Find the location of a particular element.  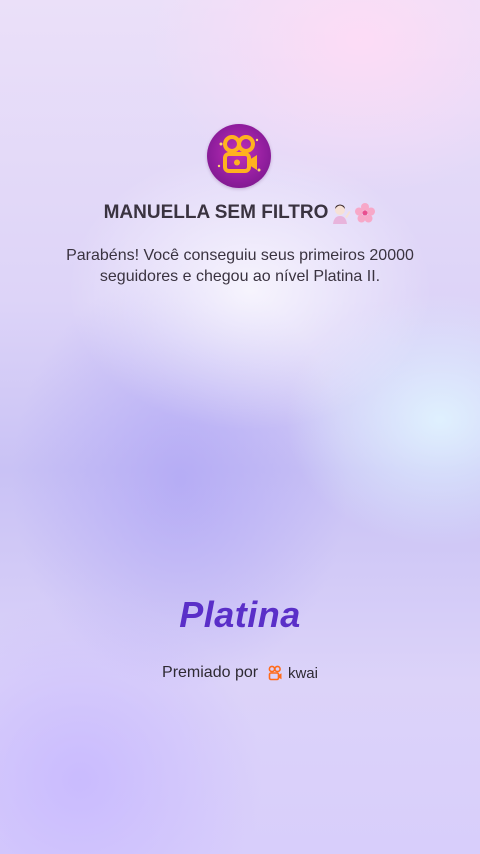

profile-name-row: MANUELLA SEM FILTRO is located at coordinates (240, 213).